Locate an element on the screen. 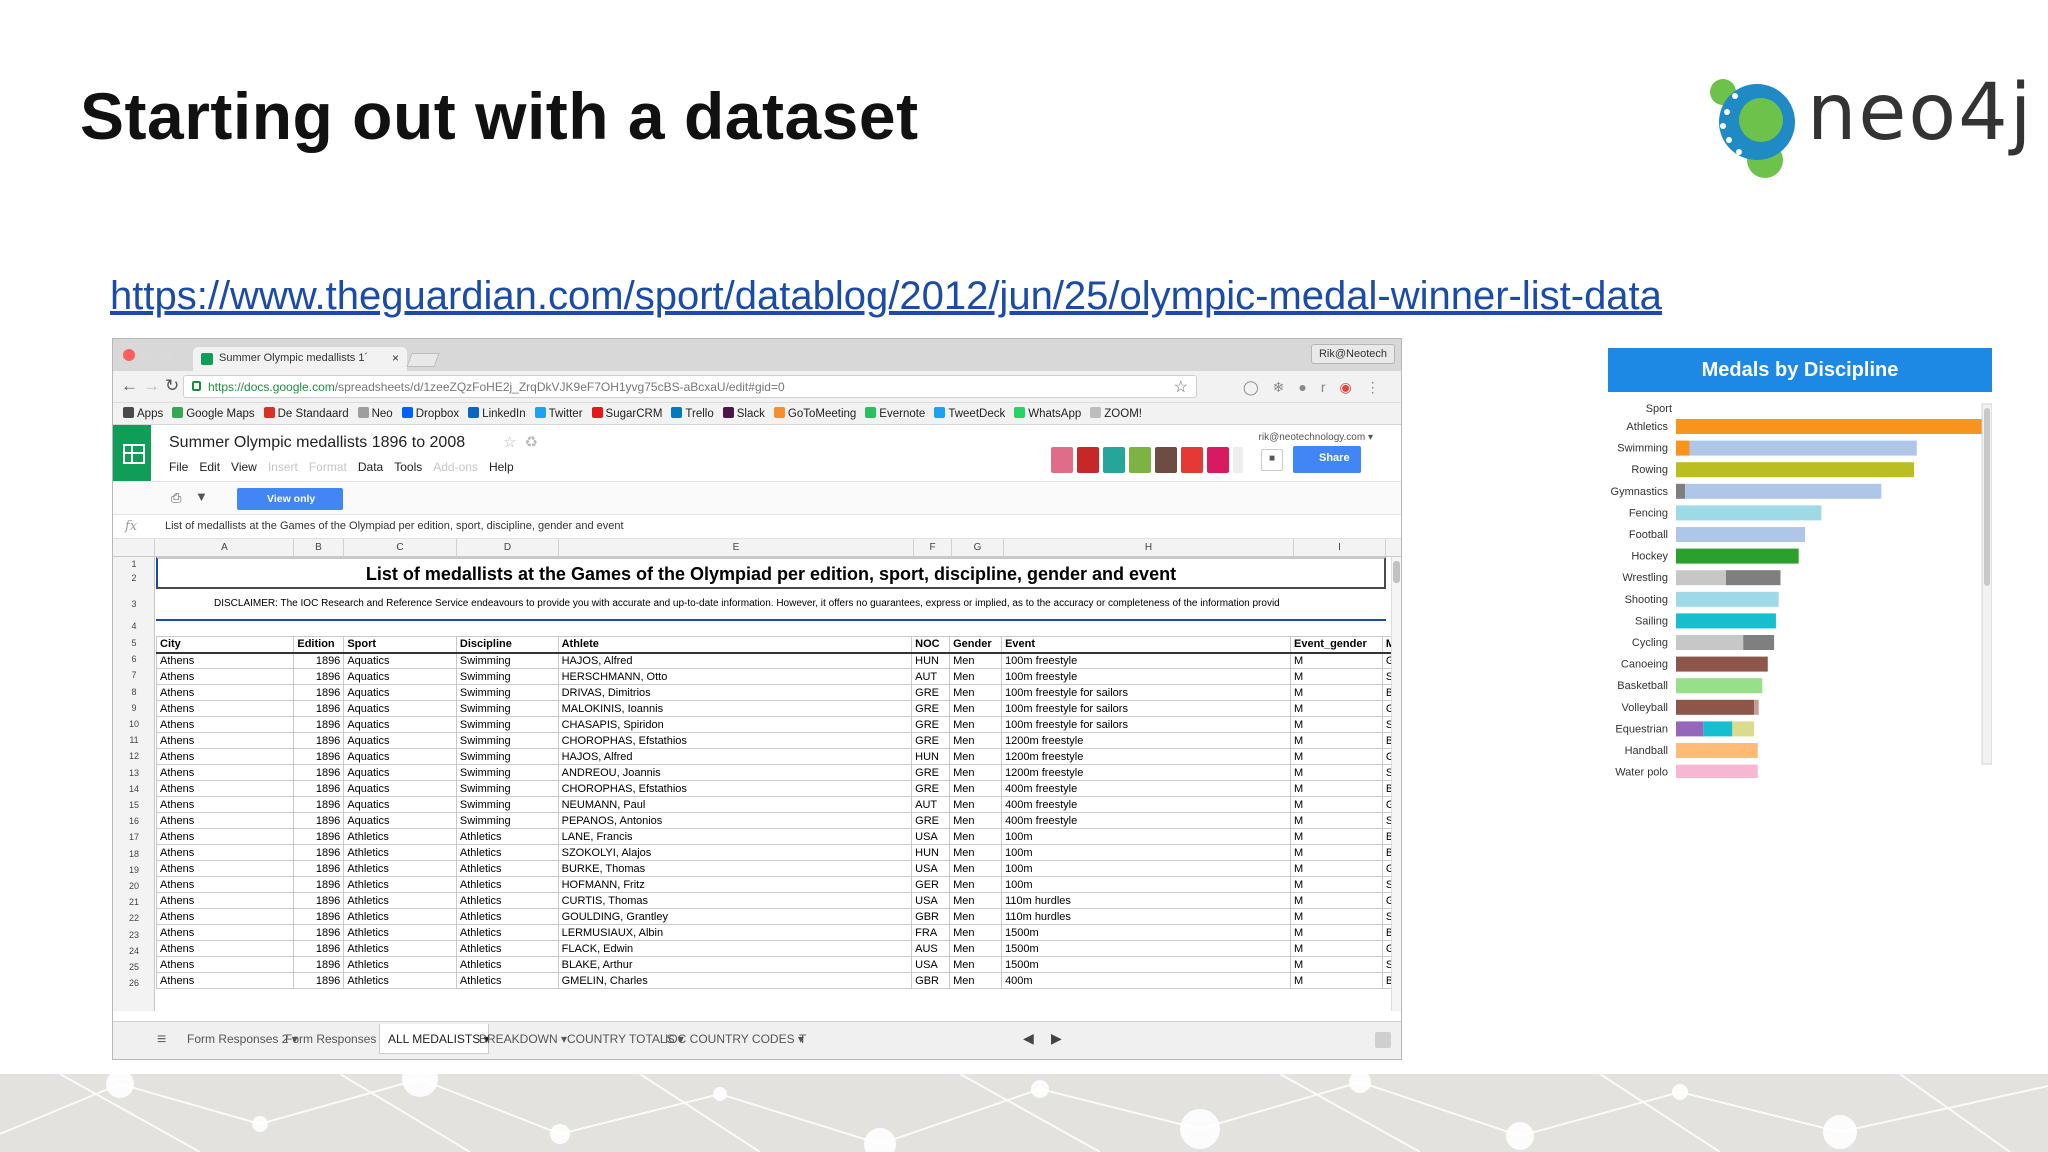 This screenshot has width=2048, height=1152. column-header-h: H is located at coordinates (1149, 548).